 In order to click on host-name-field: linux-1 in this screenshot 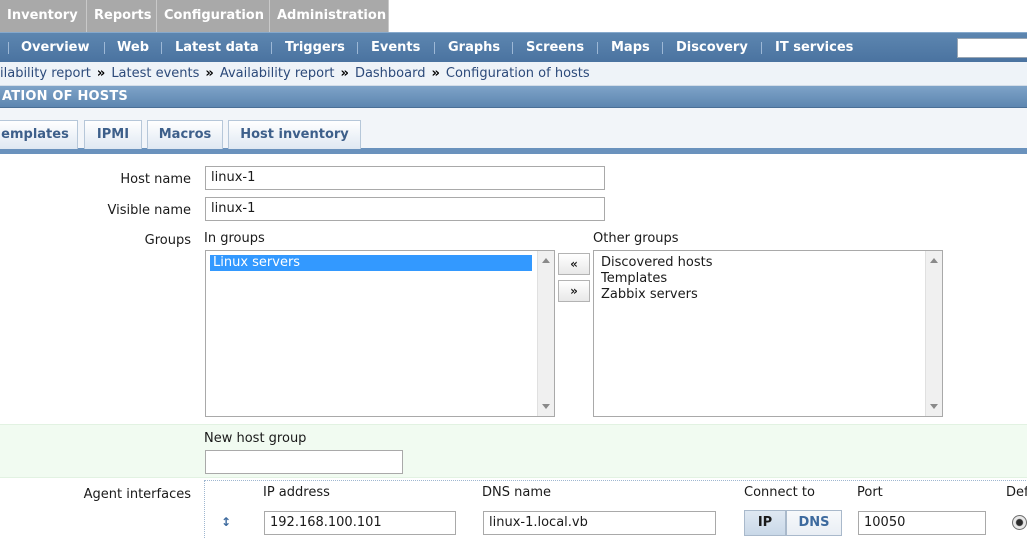, I will do `click(405, 178)`.